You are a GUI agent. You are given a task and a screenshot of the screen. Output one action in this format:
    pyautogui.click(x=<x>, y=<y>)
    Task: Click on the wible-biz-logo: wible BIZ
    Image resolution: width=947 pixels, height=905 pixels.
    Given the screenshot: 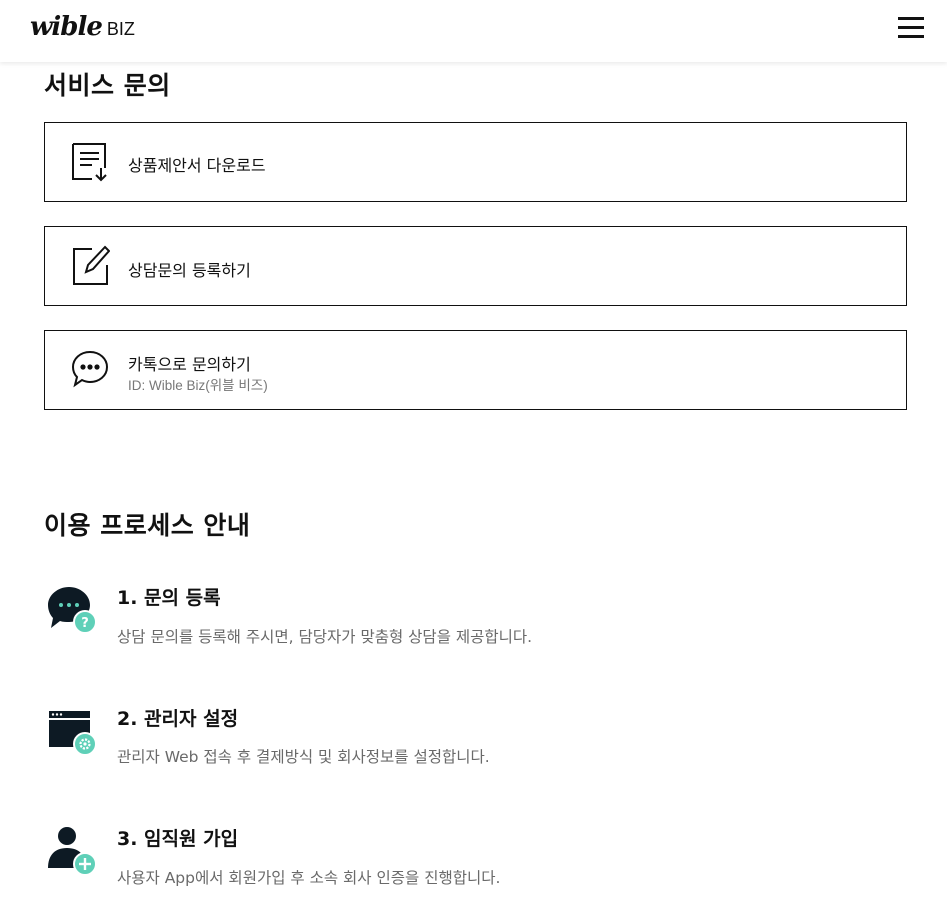 What is the action you would take?
    pyautogui.click(x=82, y=27)
    